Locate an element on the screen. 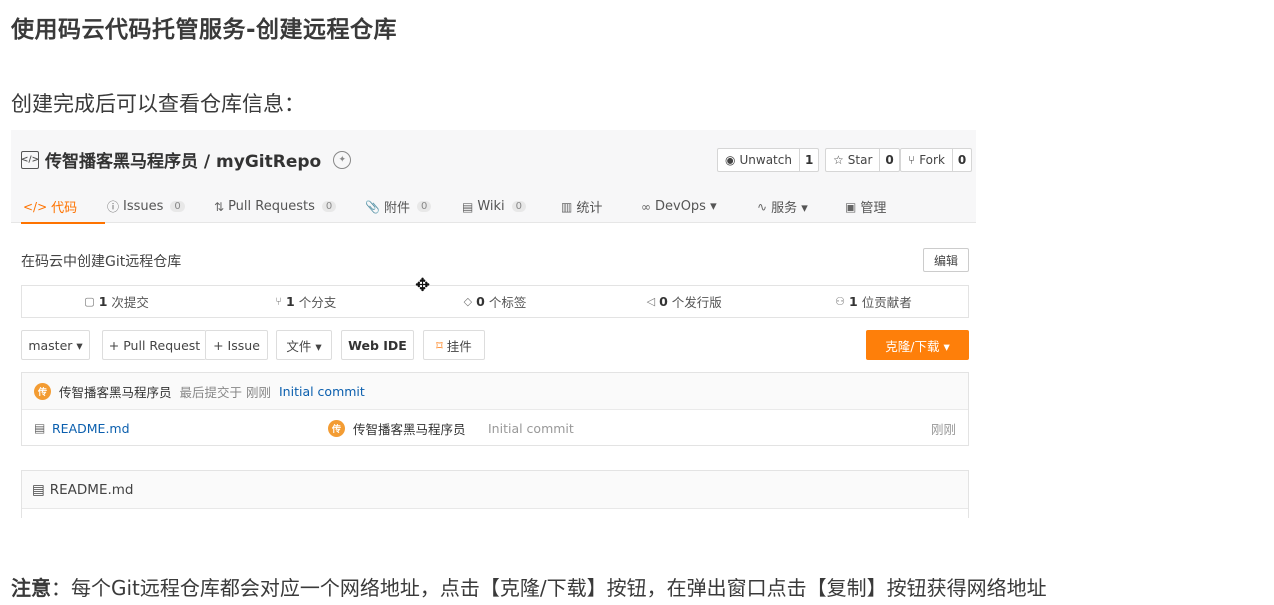 This screenshot has height=605, width=1274. files-dropdown: 文件 ▾ is located at coordinates (304, 345).